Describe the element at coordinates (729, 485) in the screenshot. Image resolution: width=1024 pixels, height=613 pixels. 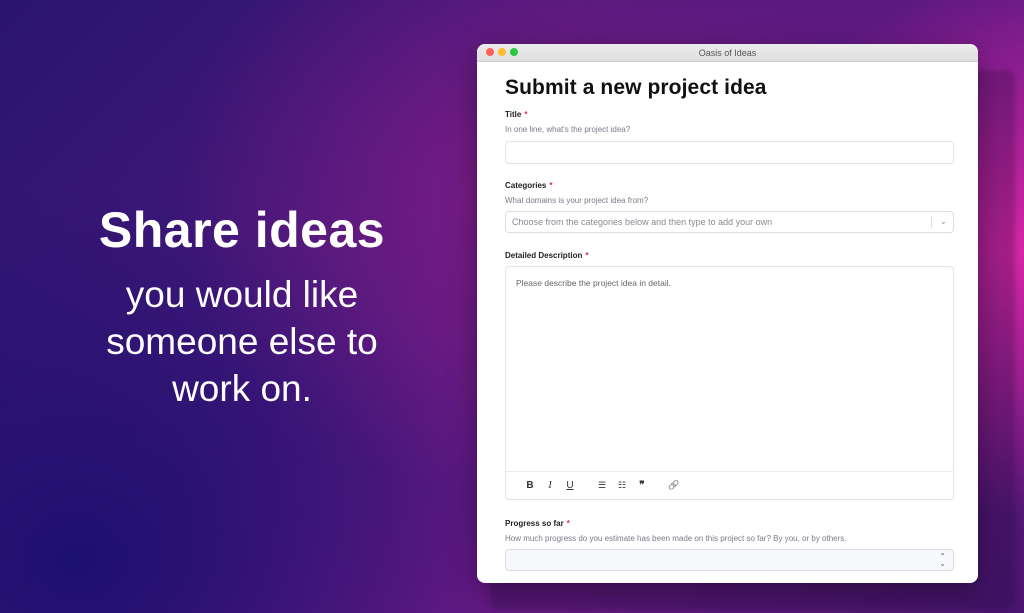
I see `editor-toolbar: B I U ☰ ☷ ❞ 🔗` at that location.